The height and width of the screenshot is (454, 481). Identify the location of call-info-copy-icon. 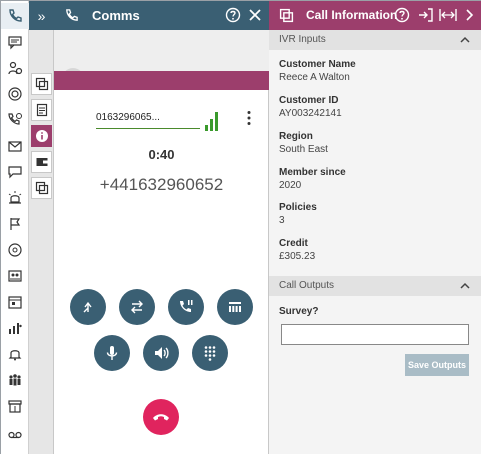
(286, 15).